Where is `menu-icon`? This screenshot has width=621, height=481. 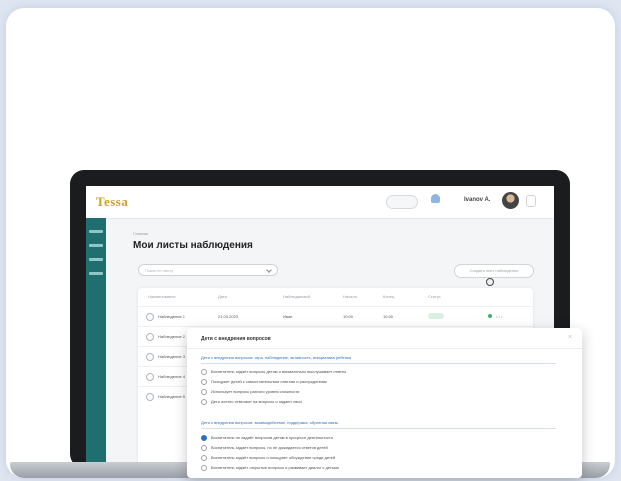
menu-icon is located at coordinates (531, 201).